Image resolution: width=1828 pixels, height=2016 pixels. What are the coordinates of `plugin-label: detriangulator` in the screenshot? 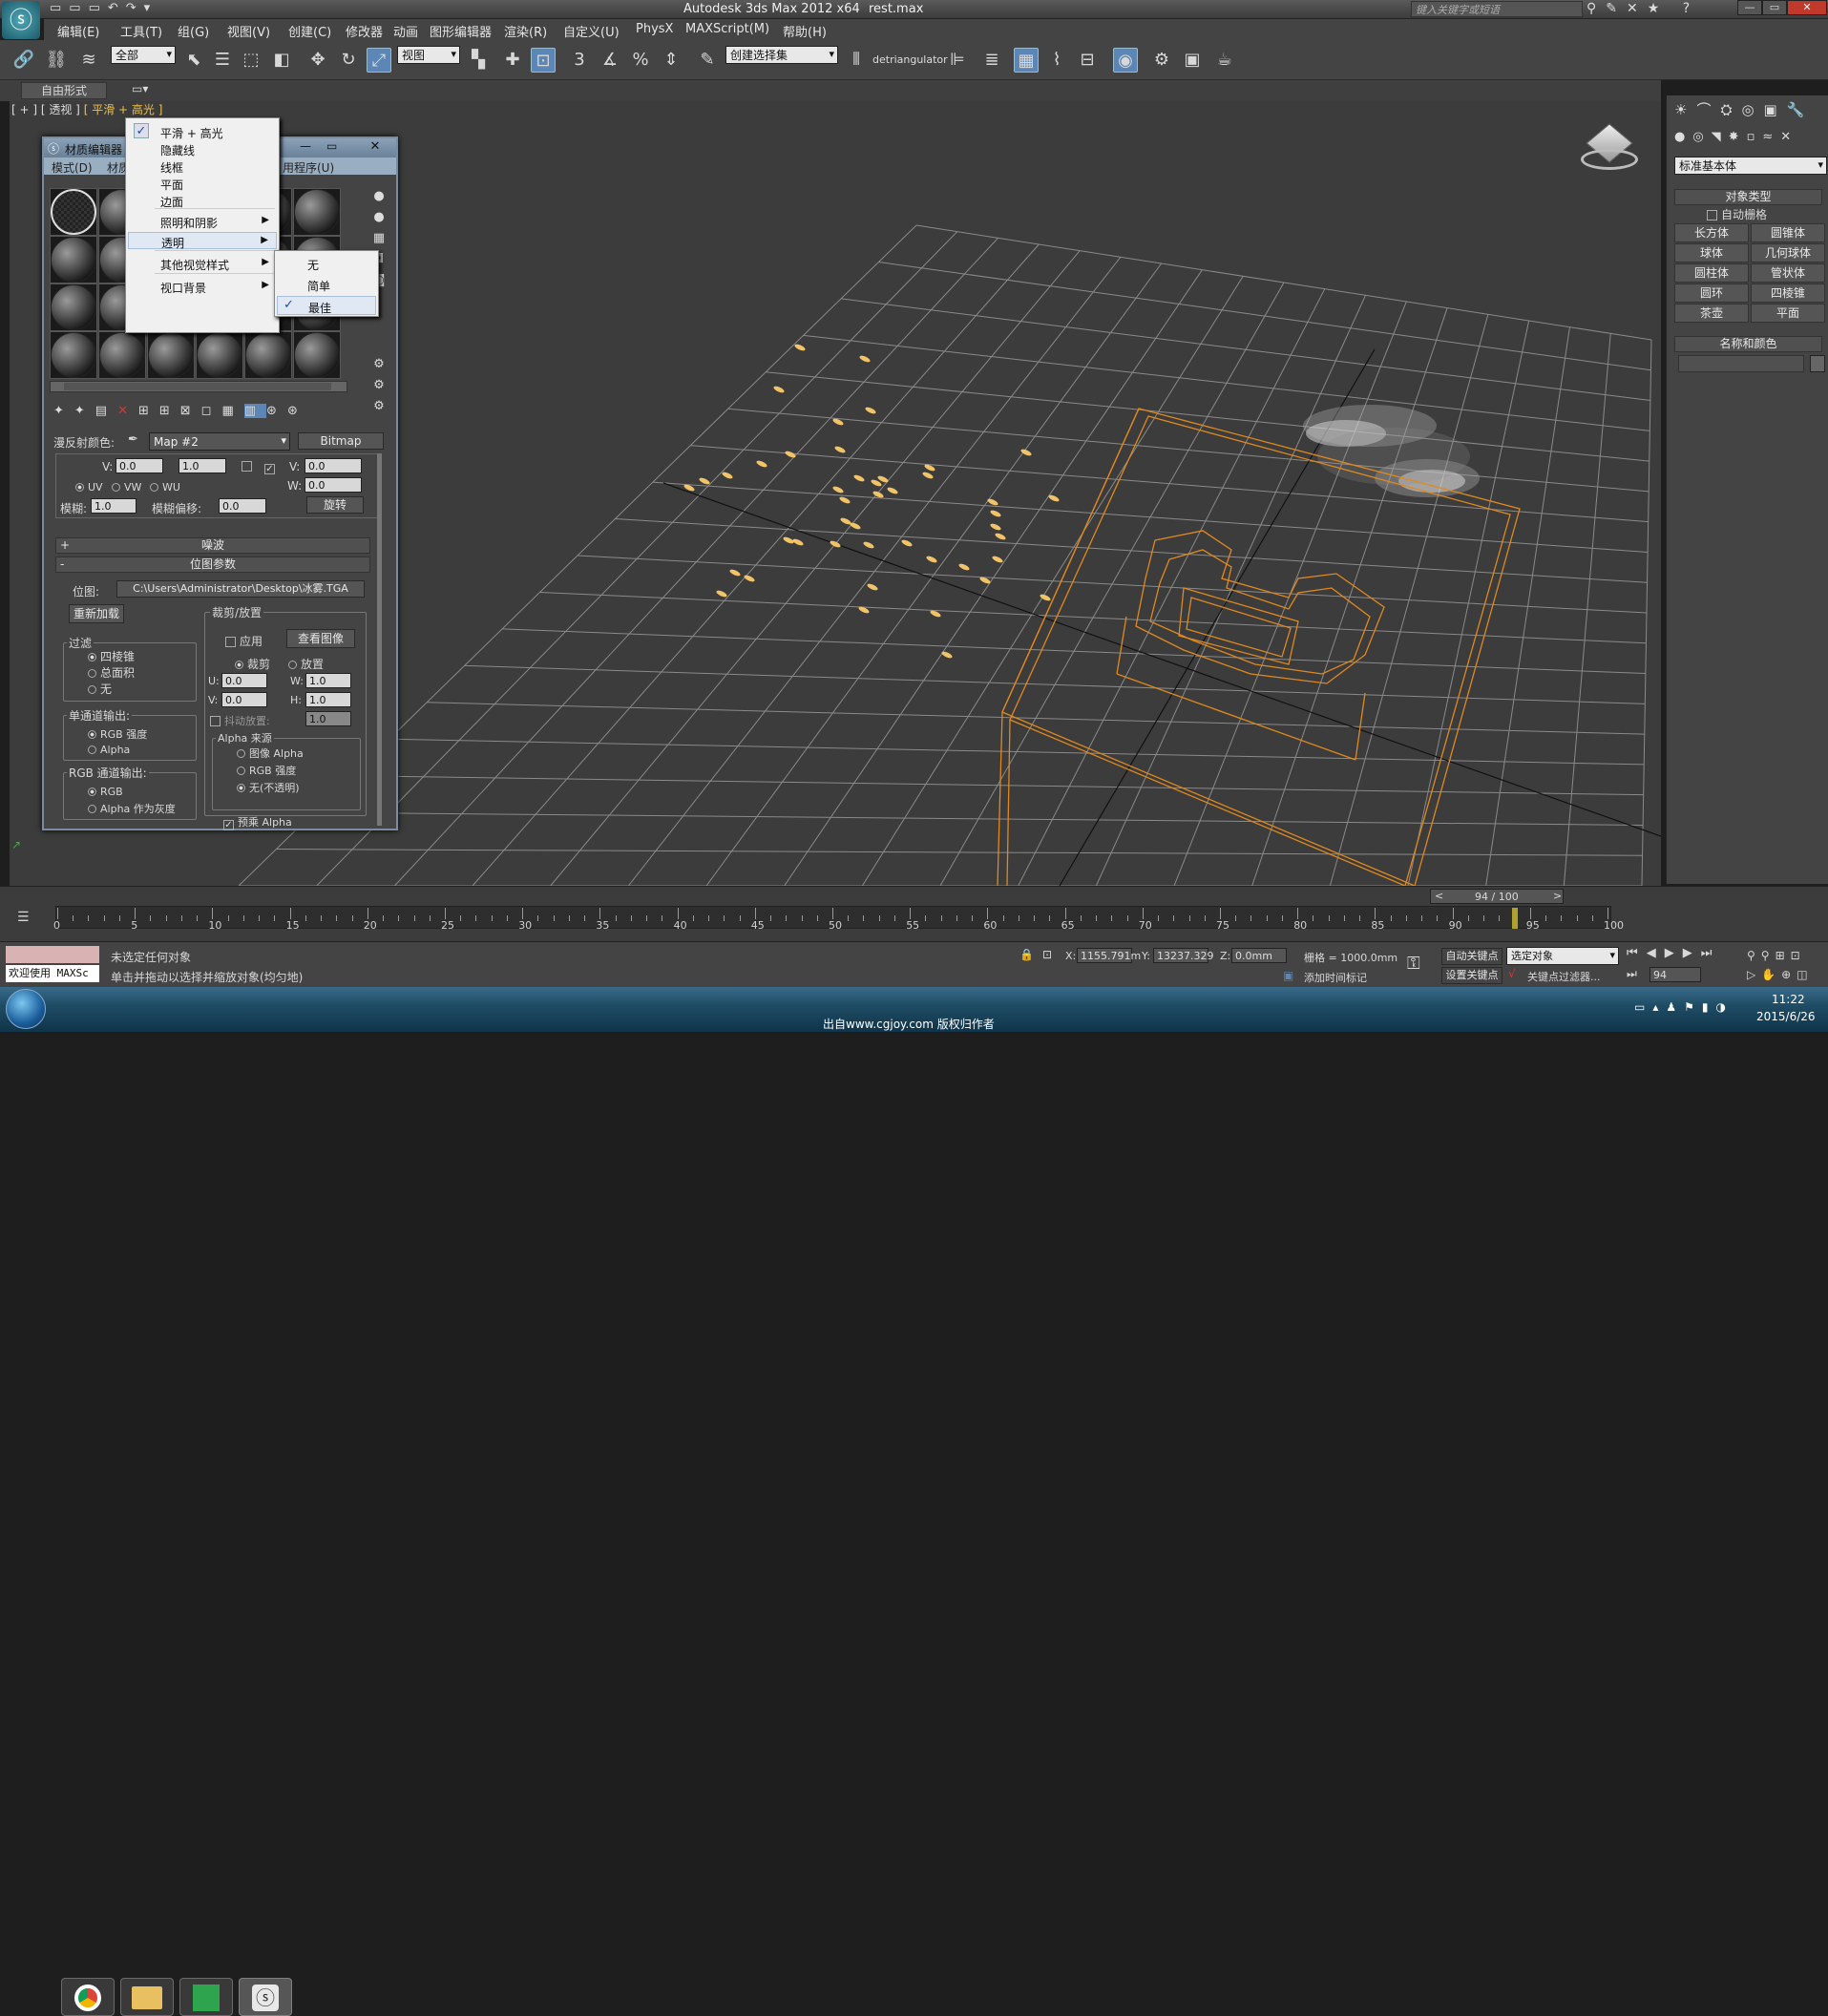 It's located at (910, 60).